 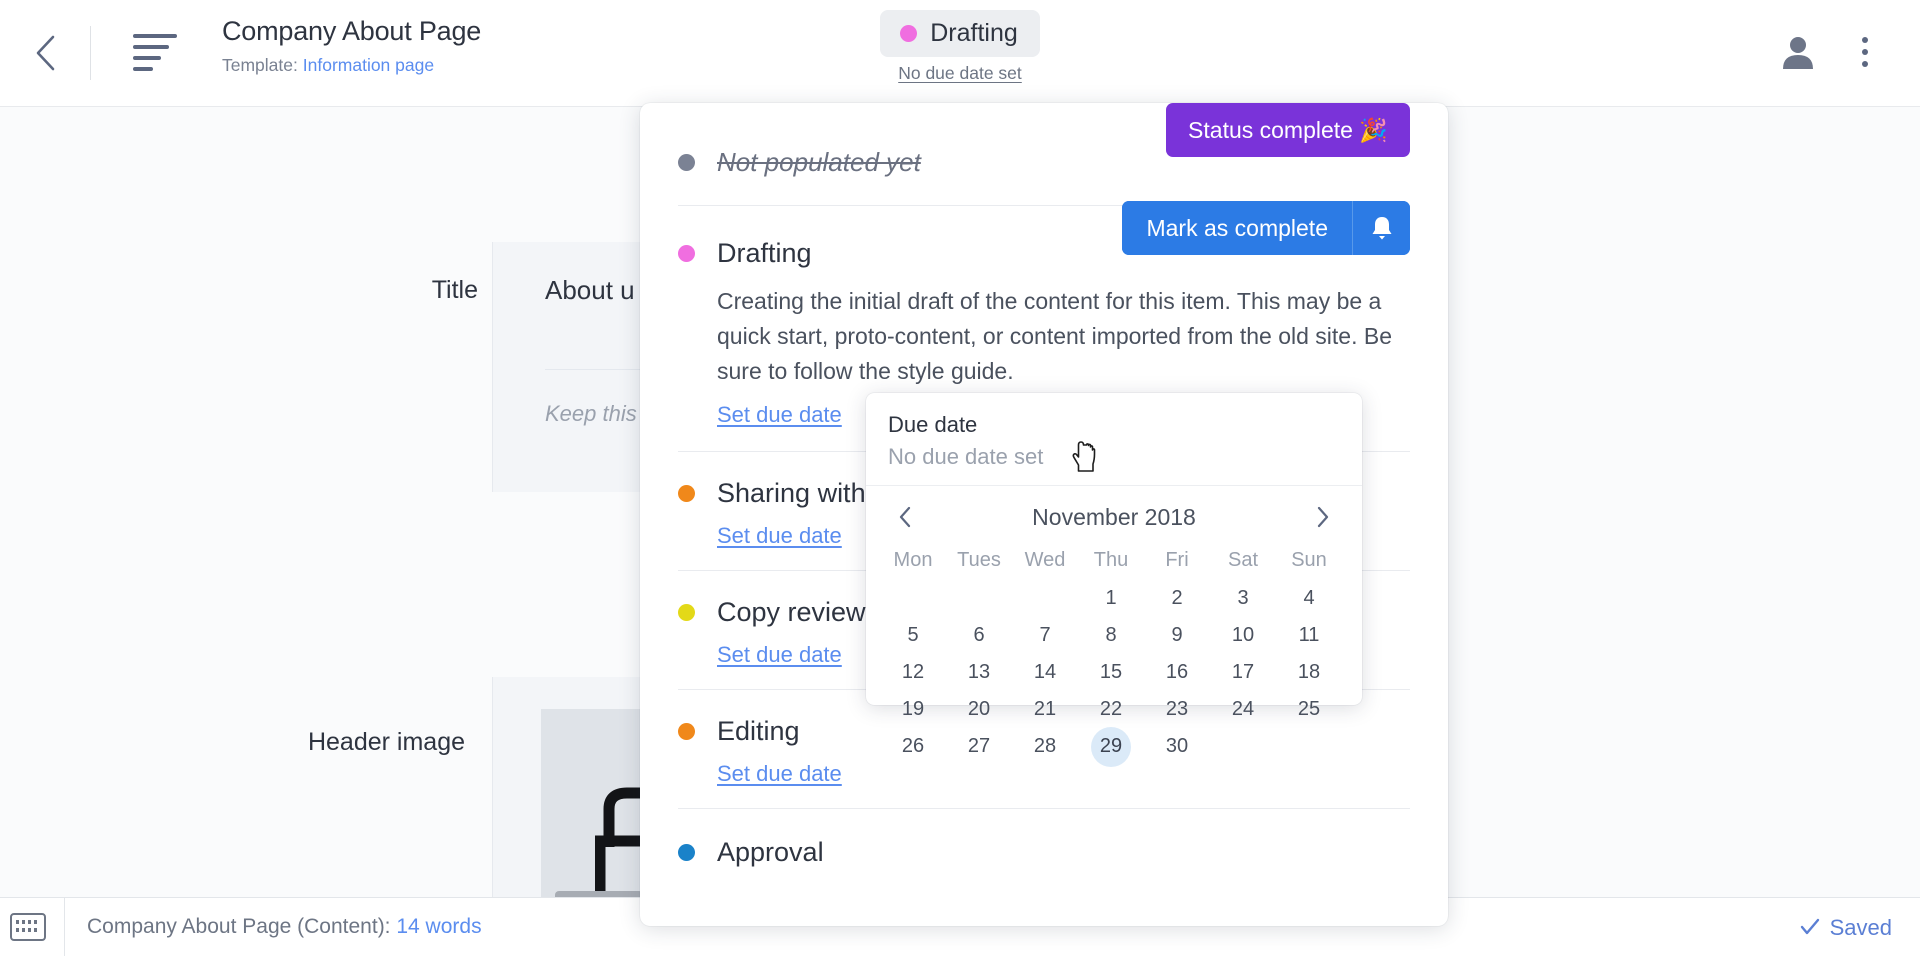 What do you see at coordinates (960, 73) in the screenshot?
I see `no-due-date-link: No due date set` at bounding box center [960, 73].